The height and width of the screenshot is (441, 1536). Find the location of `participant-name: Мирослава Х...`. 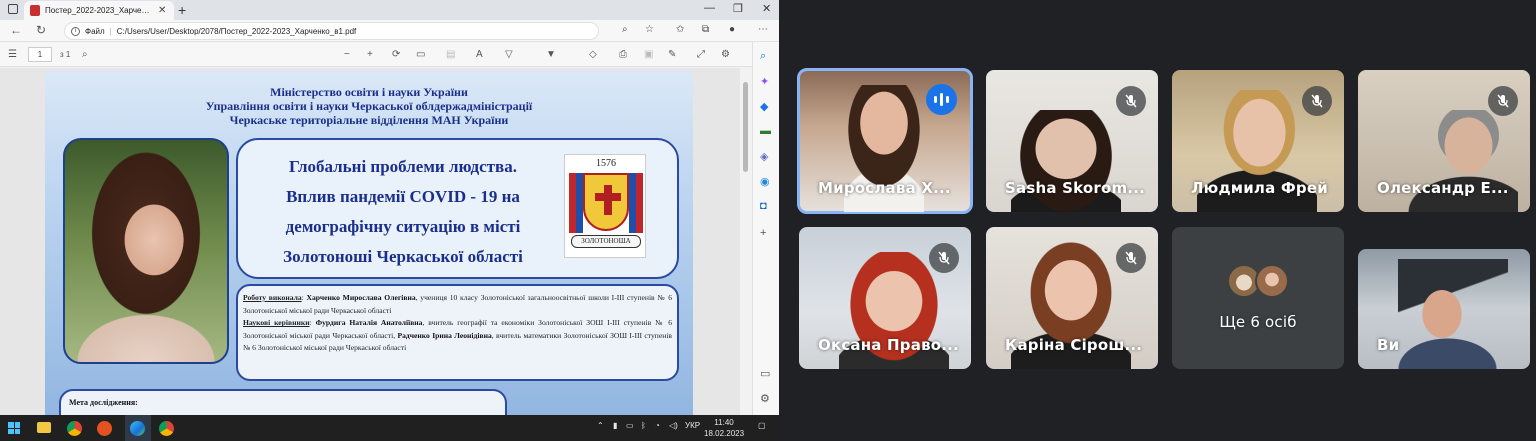

participant-name: Мирослава Х... is located at coordinates (884, 188).